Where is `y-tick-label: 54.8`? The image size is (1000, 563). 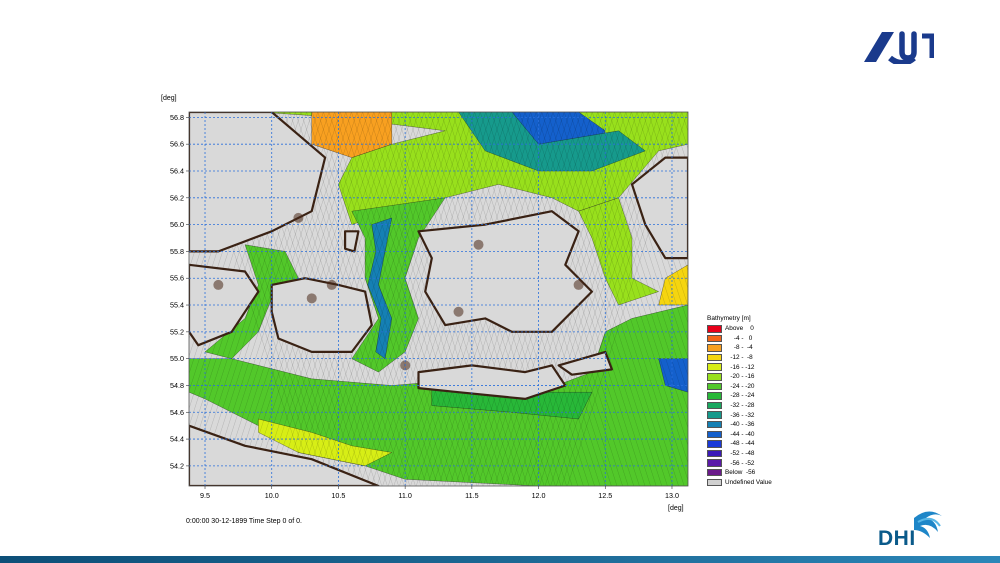 y-tick-label: 54.8 is located at coordinates (177, 385).